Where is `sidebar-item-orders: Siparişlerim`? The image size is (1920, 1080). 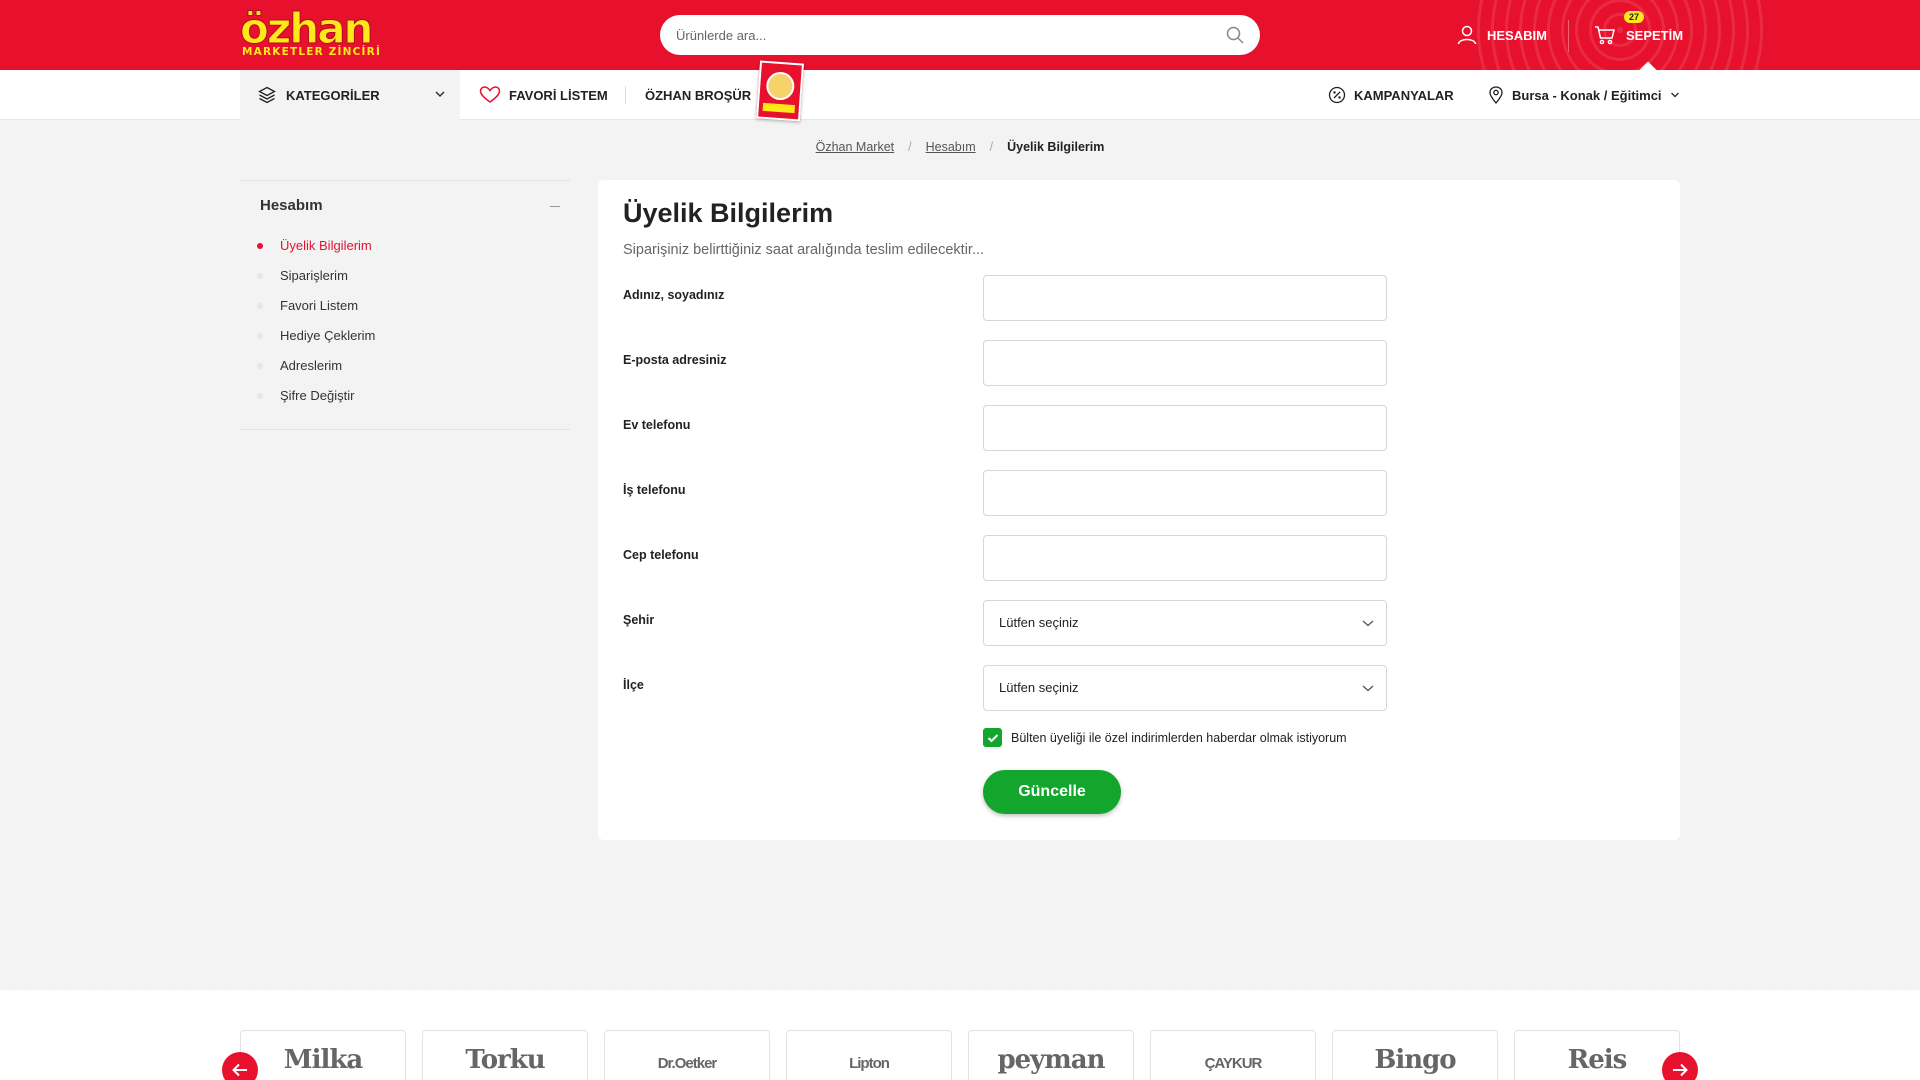
sidebar-item-orders: Siparişlerim is located at coordinates (405, 282).